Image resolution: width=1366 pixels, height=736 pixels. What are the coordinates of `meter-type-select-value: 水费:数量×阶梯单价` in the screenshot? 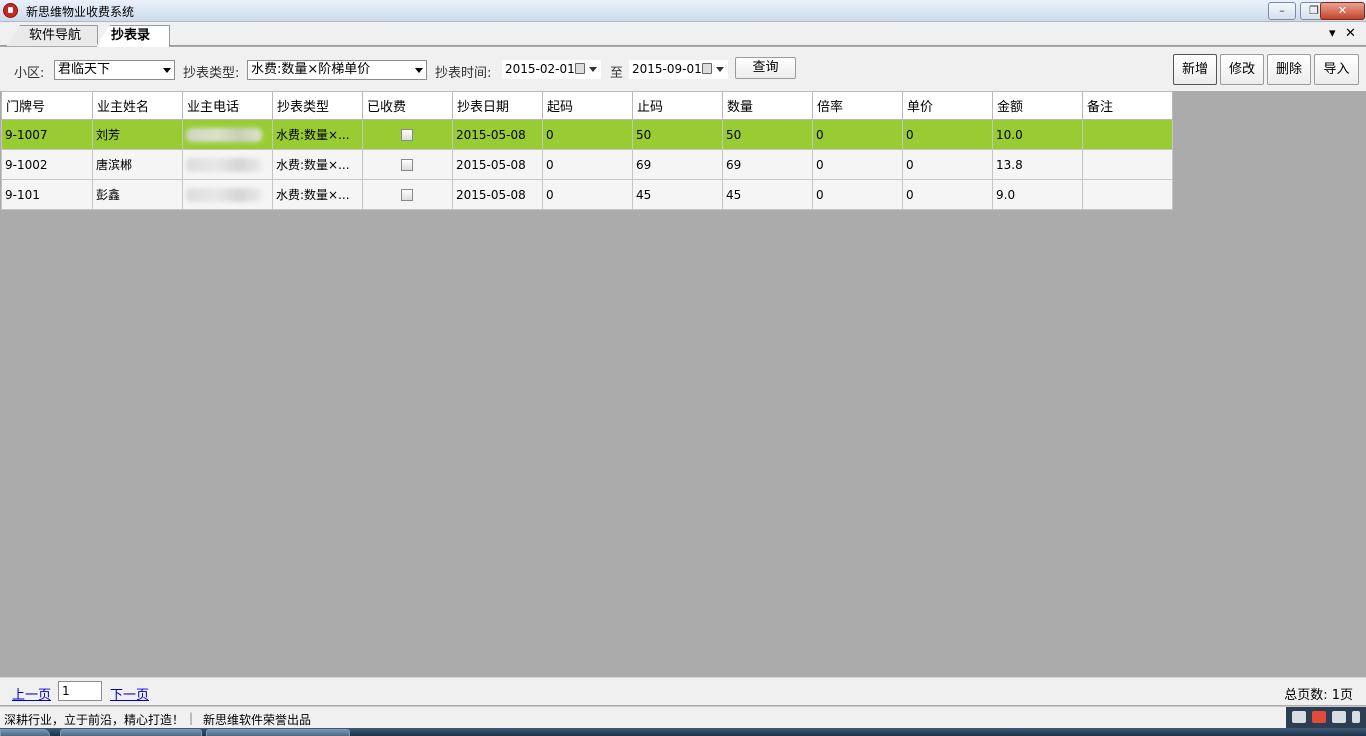 It's located at (311, 69).